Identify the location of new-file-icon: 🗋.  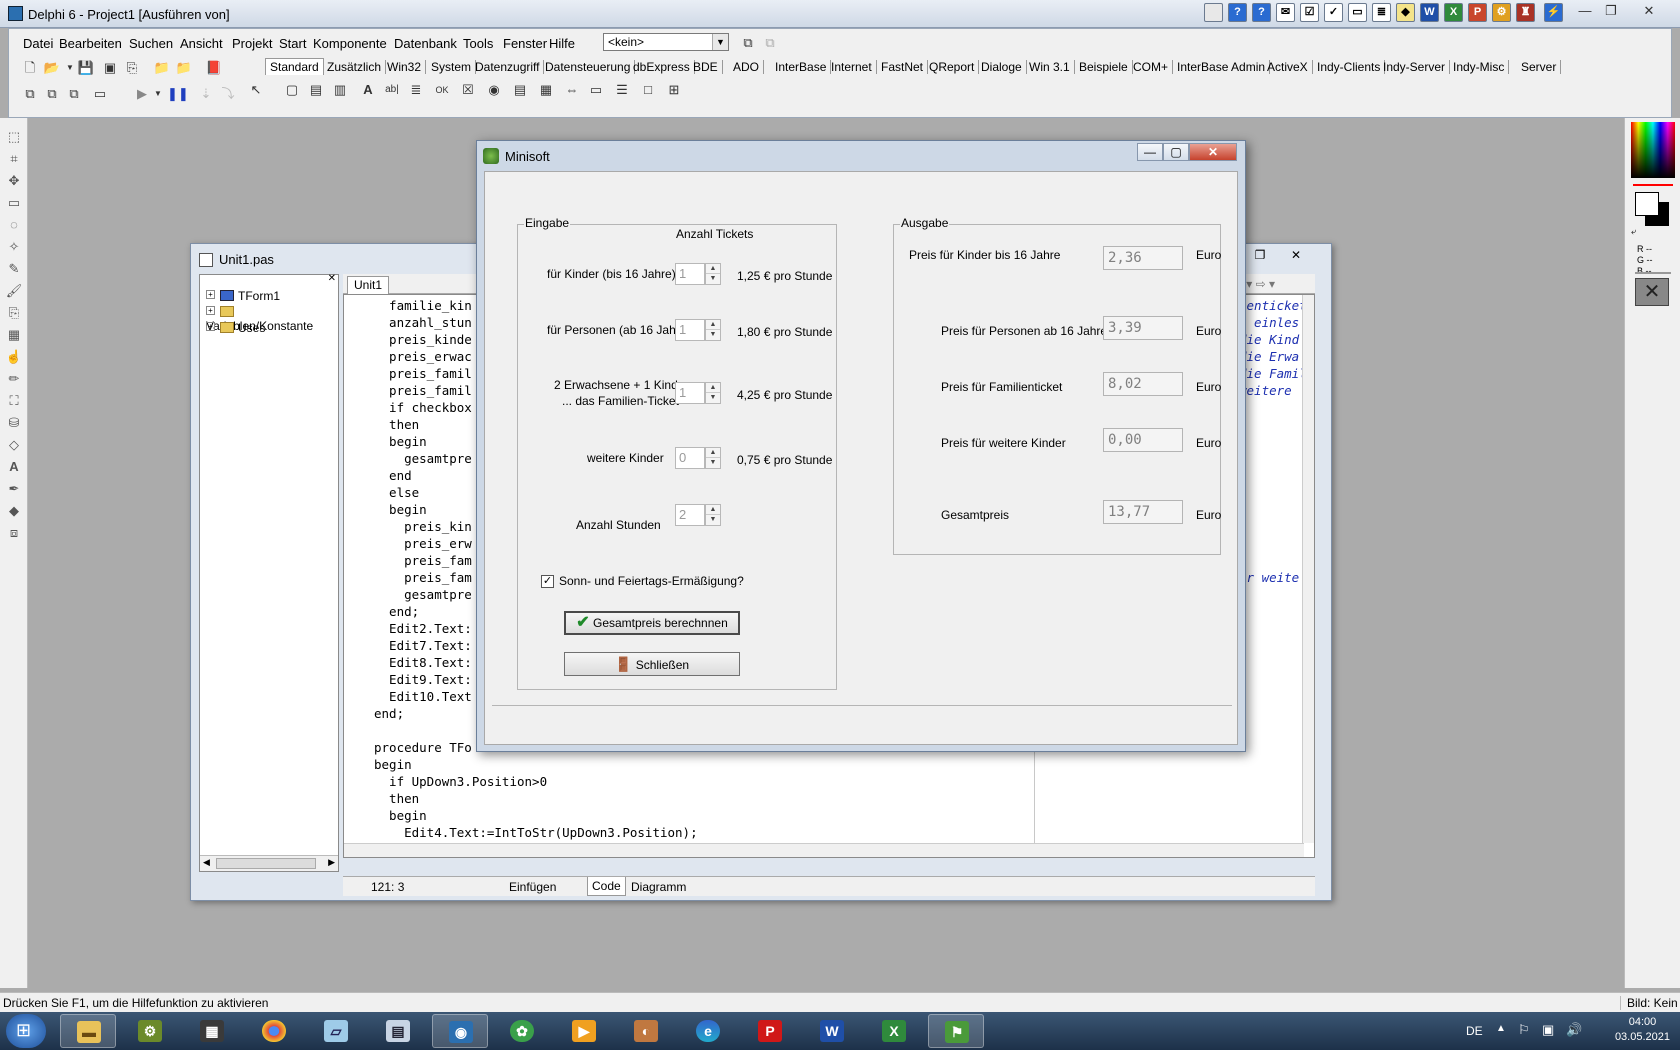
(30, 68).